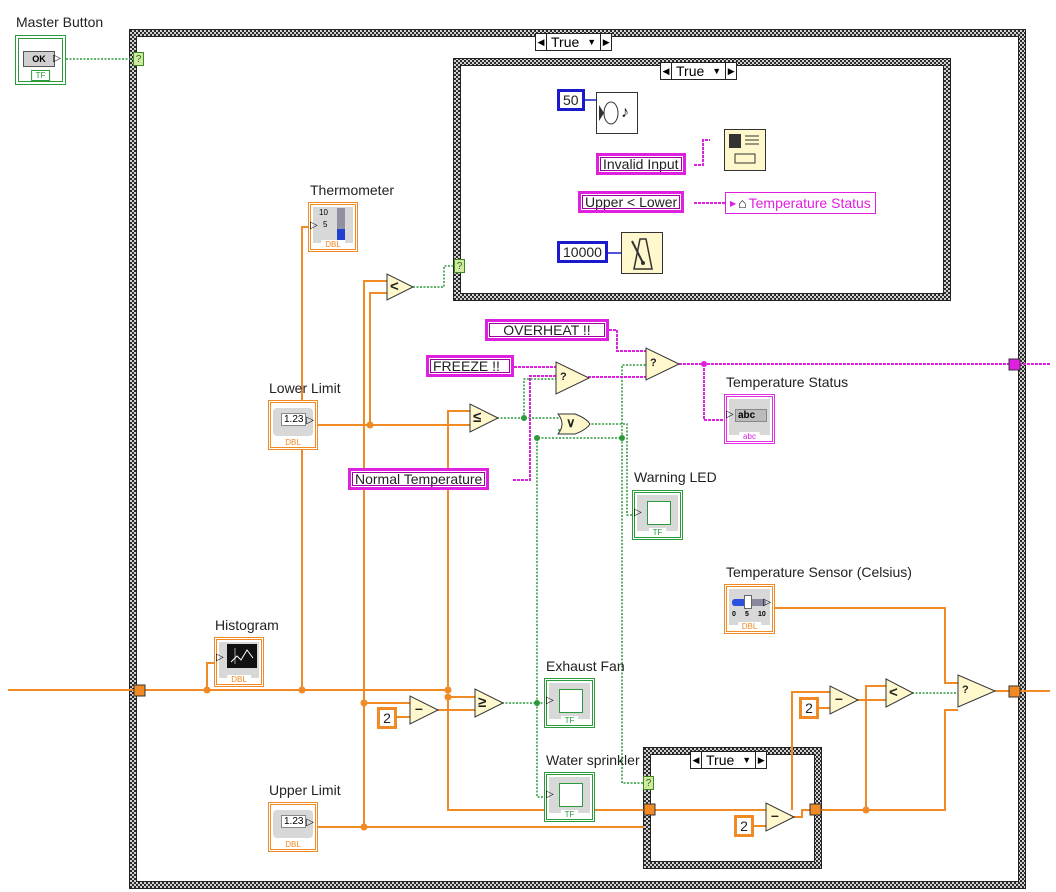 The width and height of the screenshot is (1056, 892). I want to click on inner-bottom-case-selector: ◀ True ▼ ▶, so click(729, 760).